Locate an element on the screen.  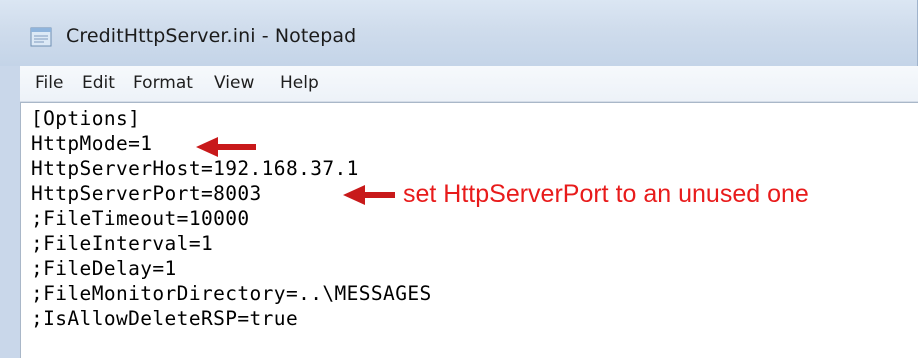
editor-line: ;FileMonitorDirectory=..\MESSAGES is located at coordinates (231, 293).